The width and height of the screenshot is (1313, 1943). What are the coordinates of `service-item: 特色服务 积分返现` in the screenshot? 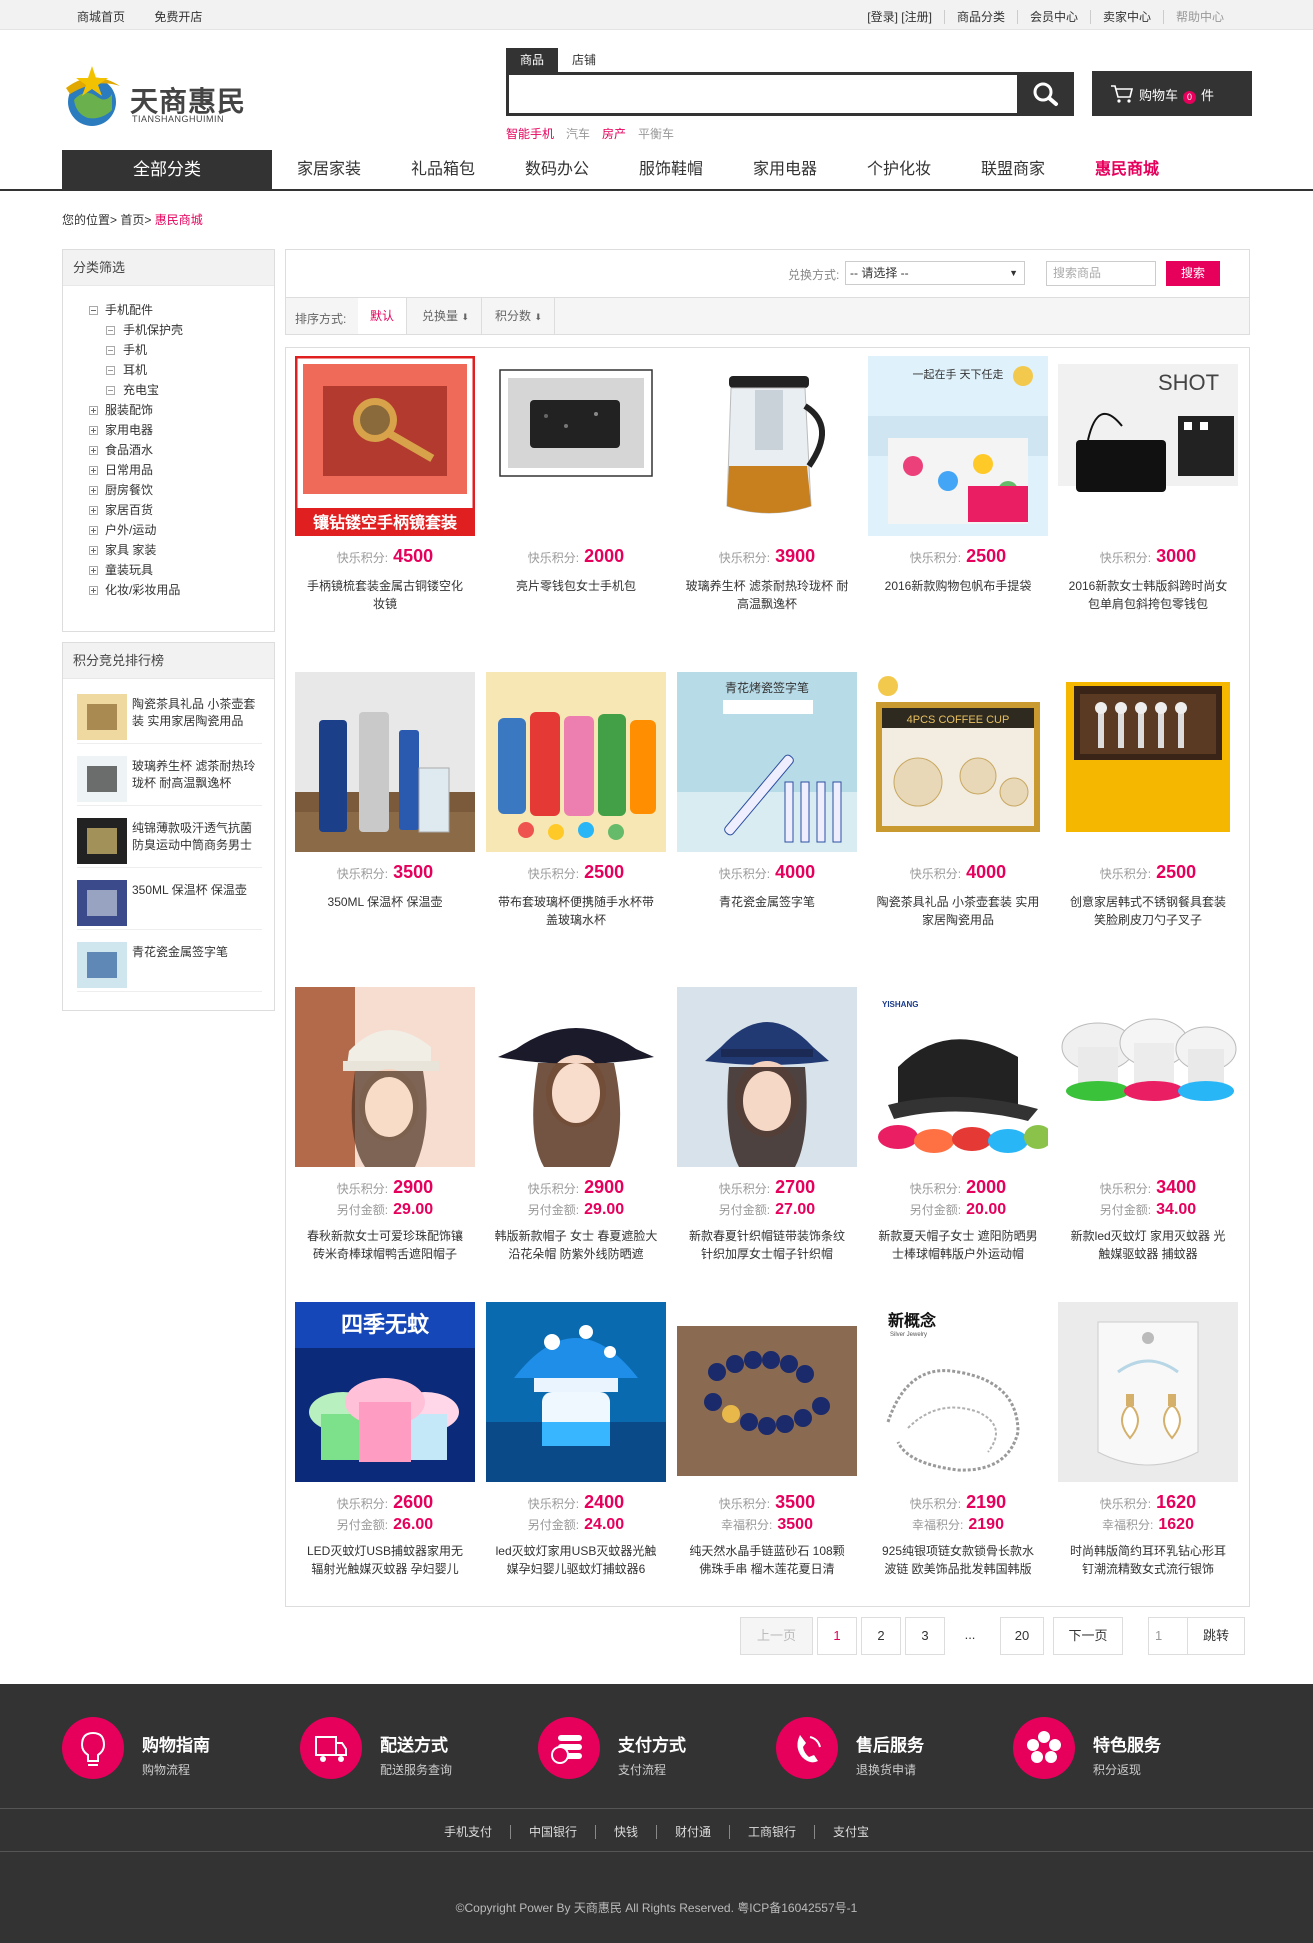 It's located at (1113, 1749).